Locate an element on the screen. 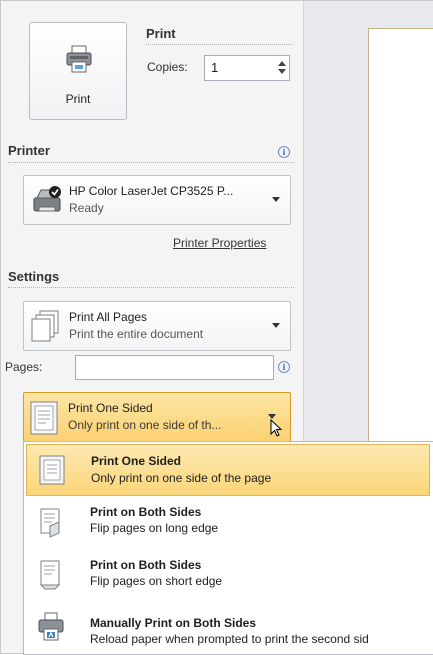 Image resolution: width=433 pixels, height=655 pixels. settings-section-title: Settings is located at coordinates (34, 276).